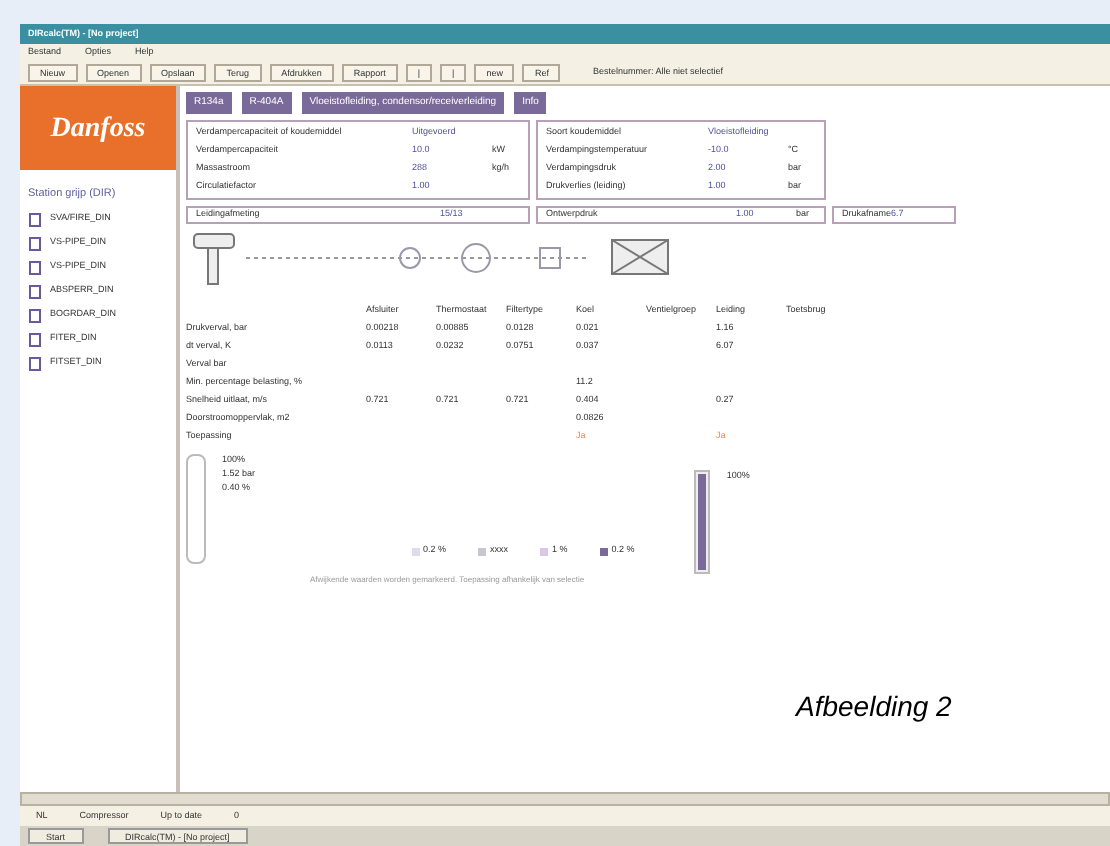 The width and height of the screenshot is (1110, 846). I want to click on figure-caption: Afbeelding 2, so click(874, 707).